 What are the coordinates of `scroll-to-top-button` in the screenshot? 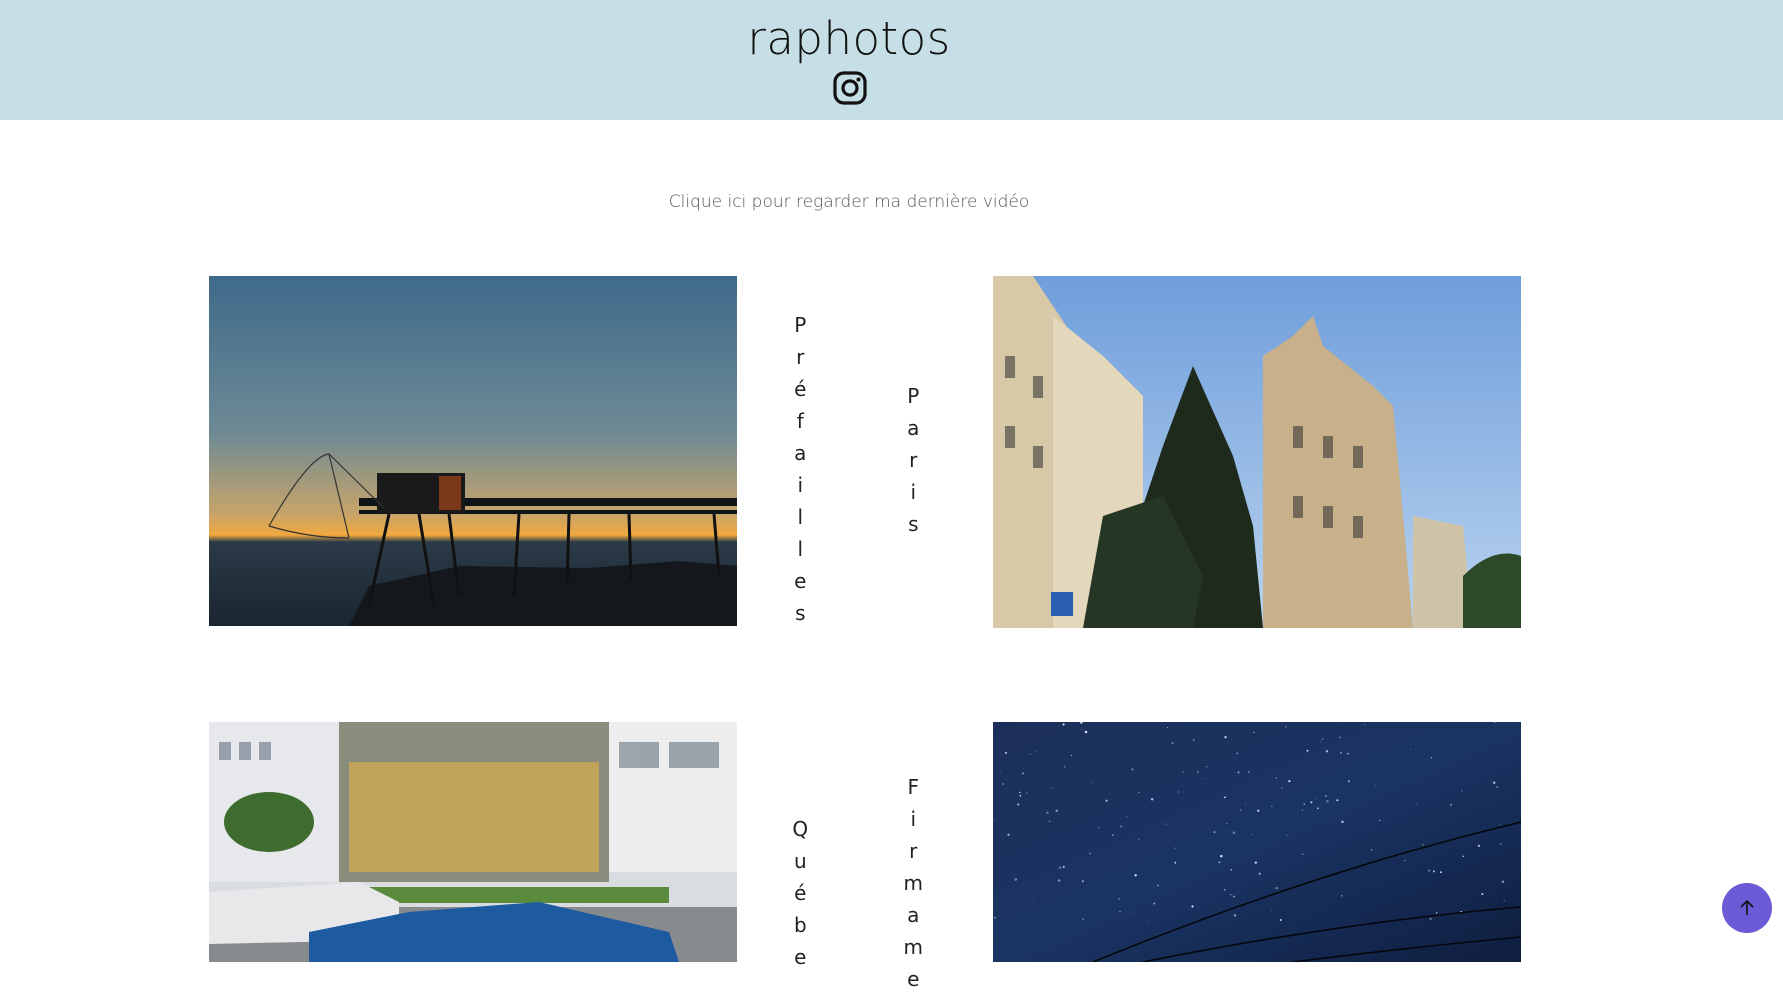 It's located at (1747, 908).